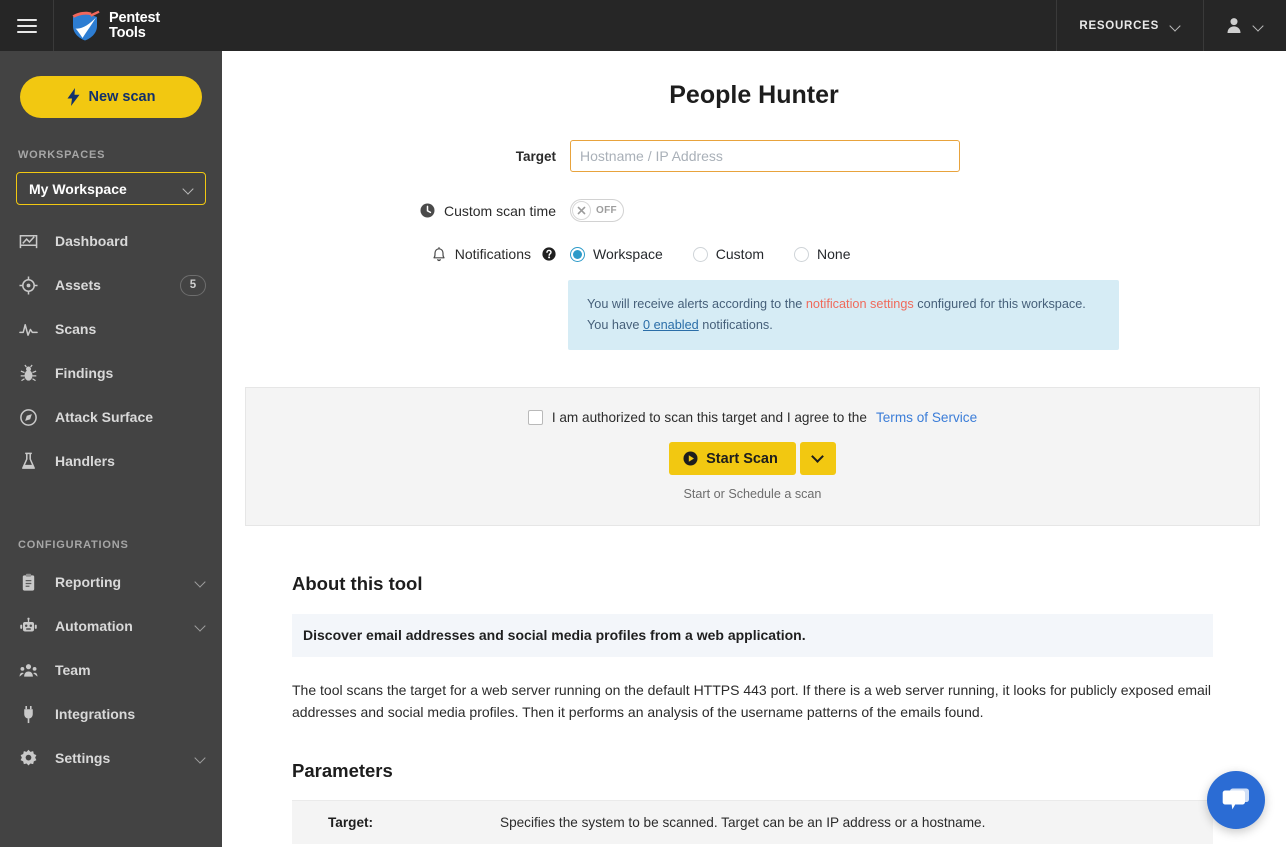 The height and width of the screenshot is (847, 1286). I want to click on radio-label: Custom, so click(740, 254).